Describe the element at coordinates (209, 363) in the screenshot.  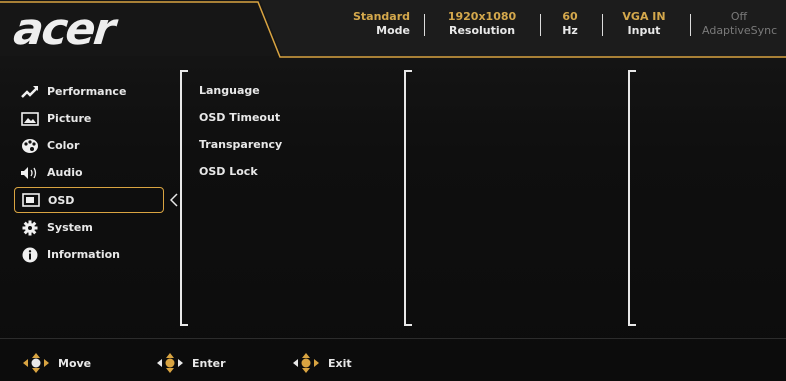
I see `footer-enter-label: Enter` at that location.